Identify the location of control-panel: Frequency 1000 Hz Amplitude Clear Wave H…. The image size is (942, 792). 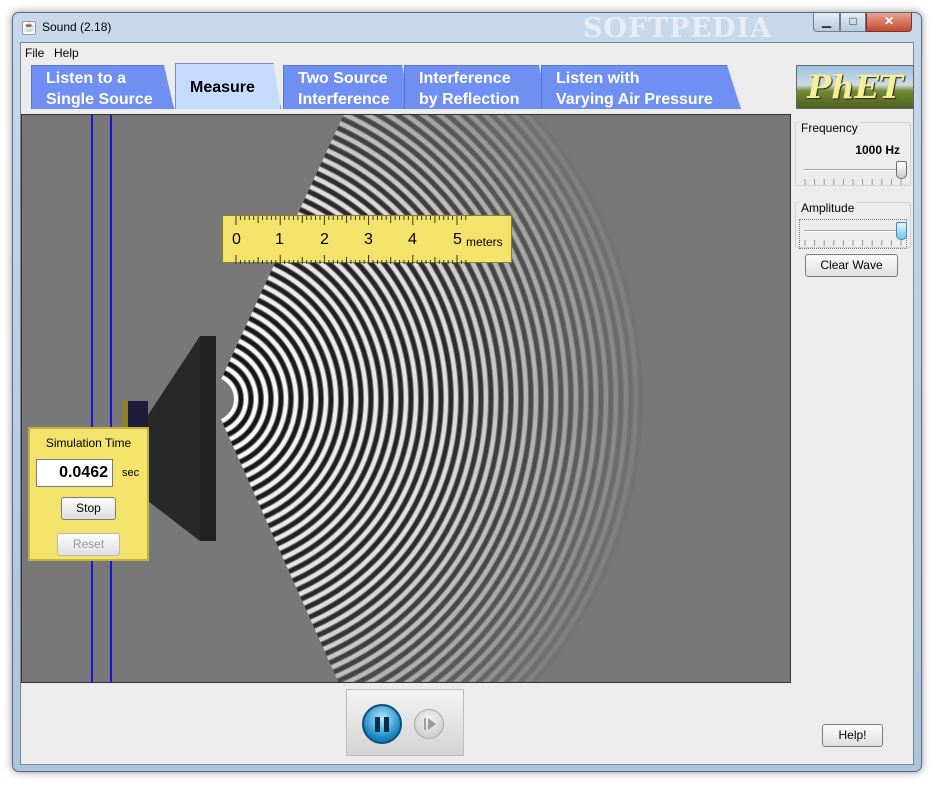
(853, 434).